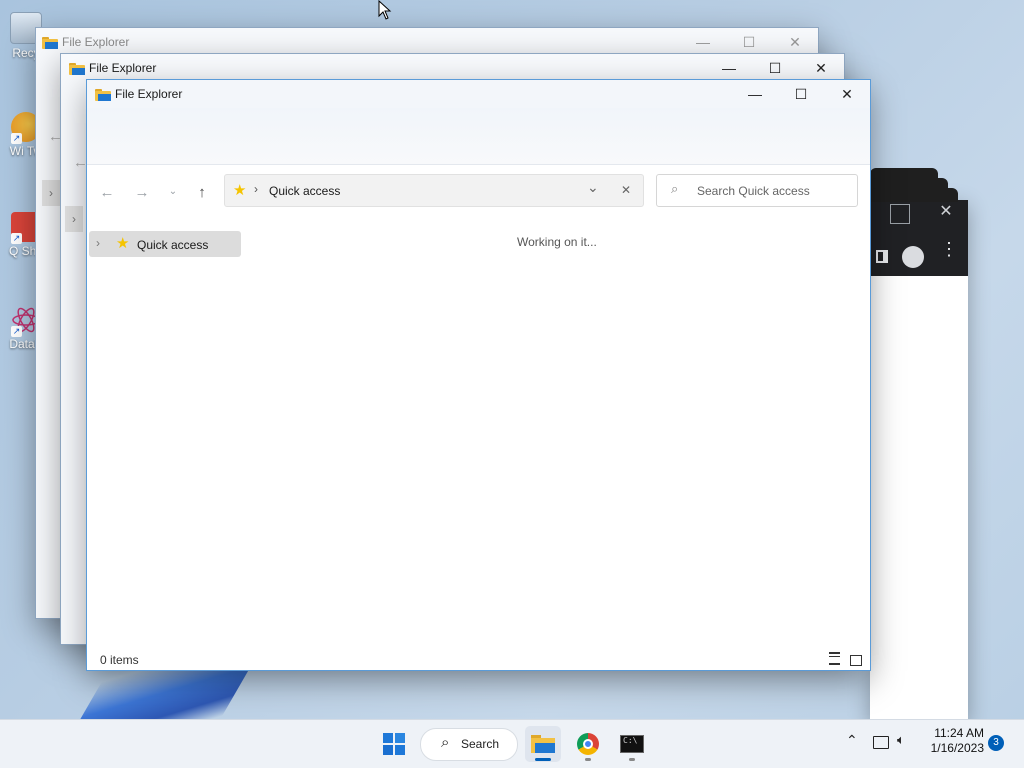 The height and width of the screenshot is (768, 1024). What do you see at coordinates (98, 243) in the screenshot?
I see `expand-chevron-icon: ›` at bounding box center [98, 243].